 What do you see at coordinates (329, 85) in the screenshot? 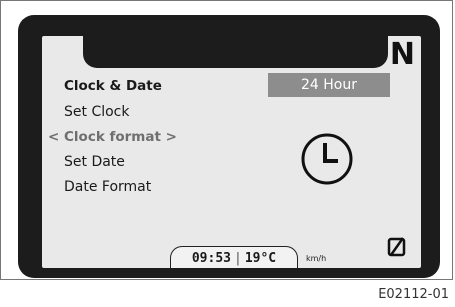
I see `clock-format-value: 24 Hour` at bounding box center [329, 85].